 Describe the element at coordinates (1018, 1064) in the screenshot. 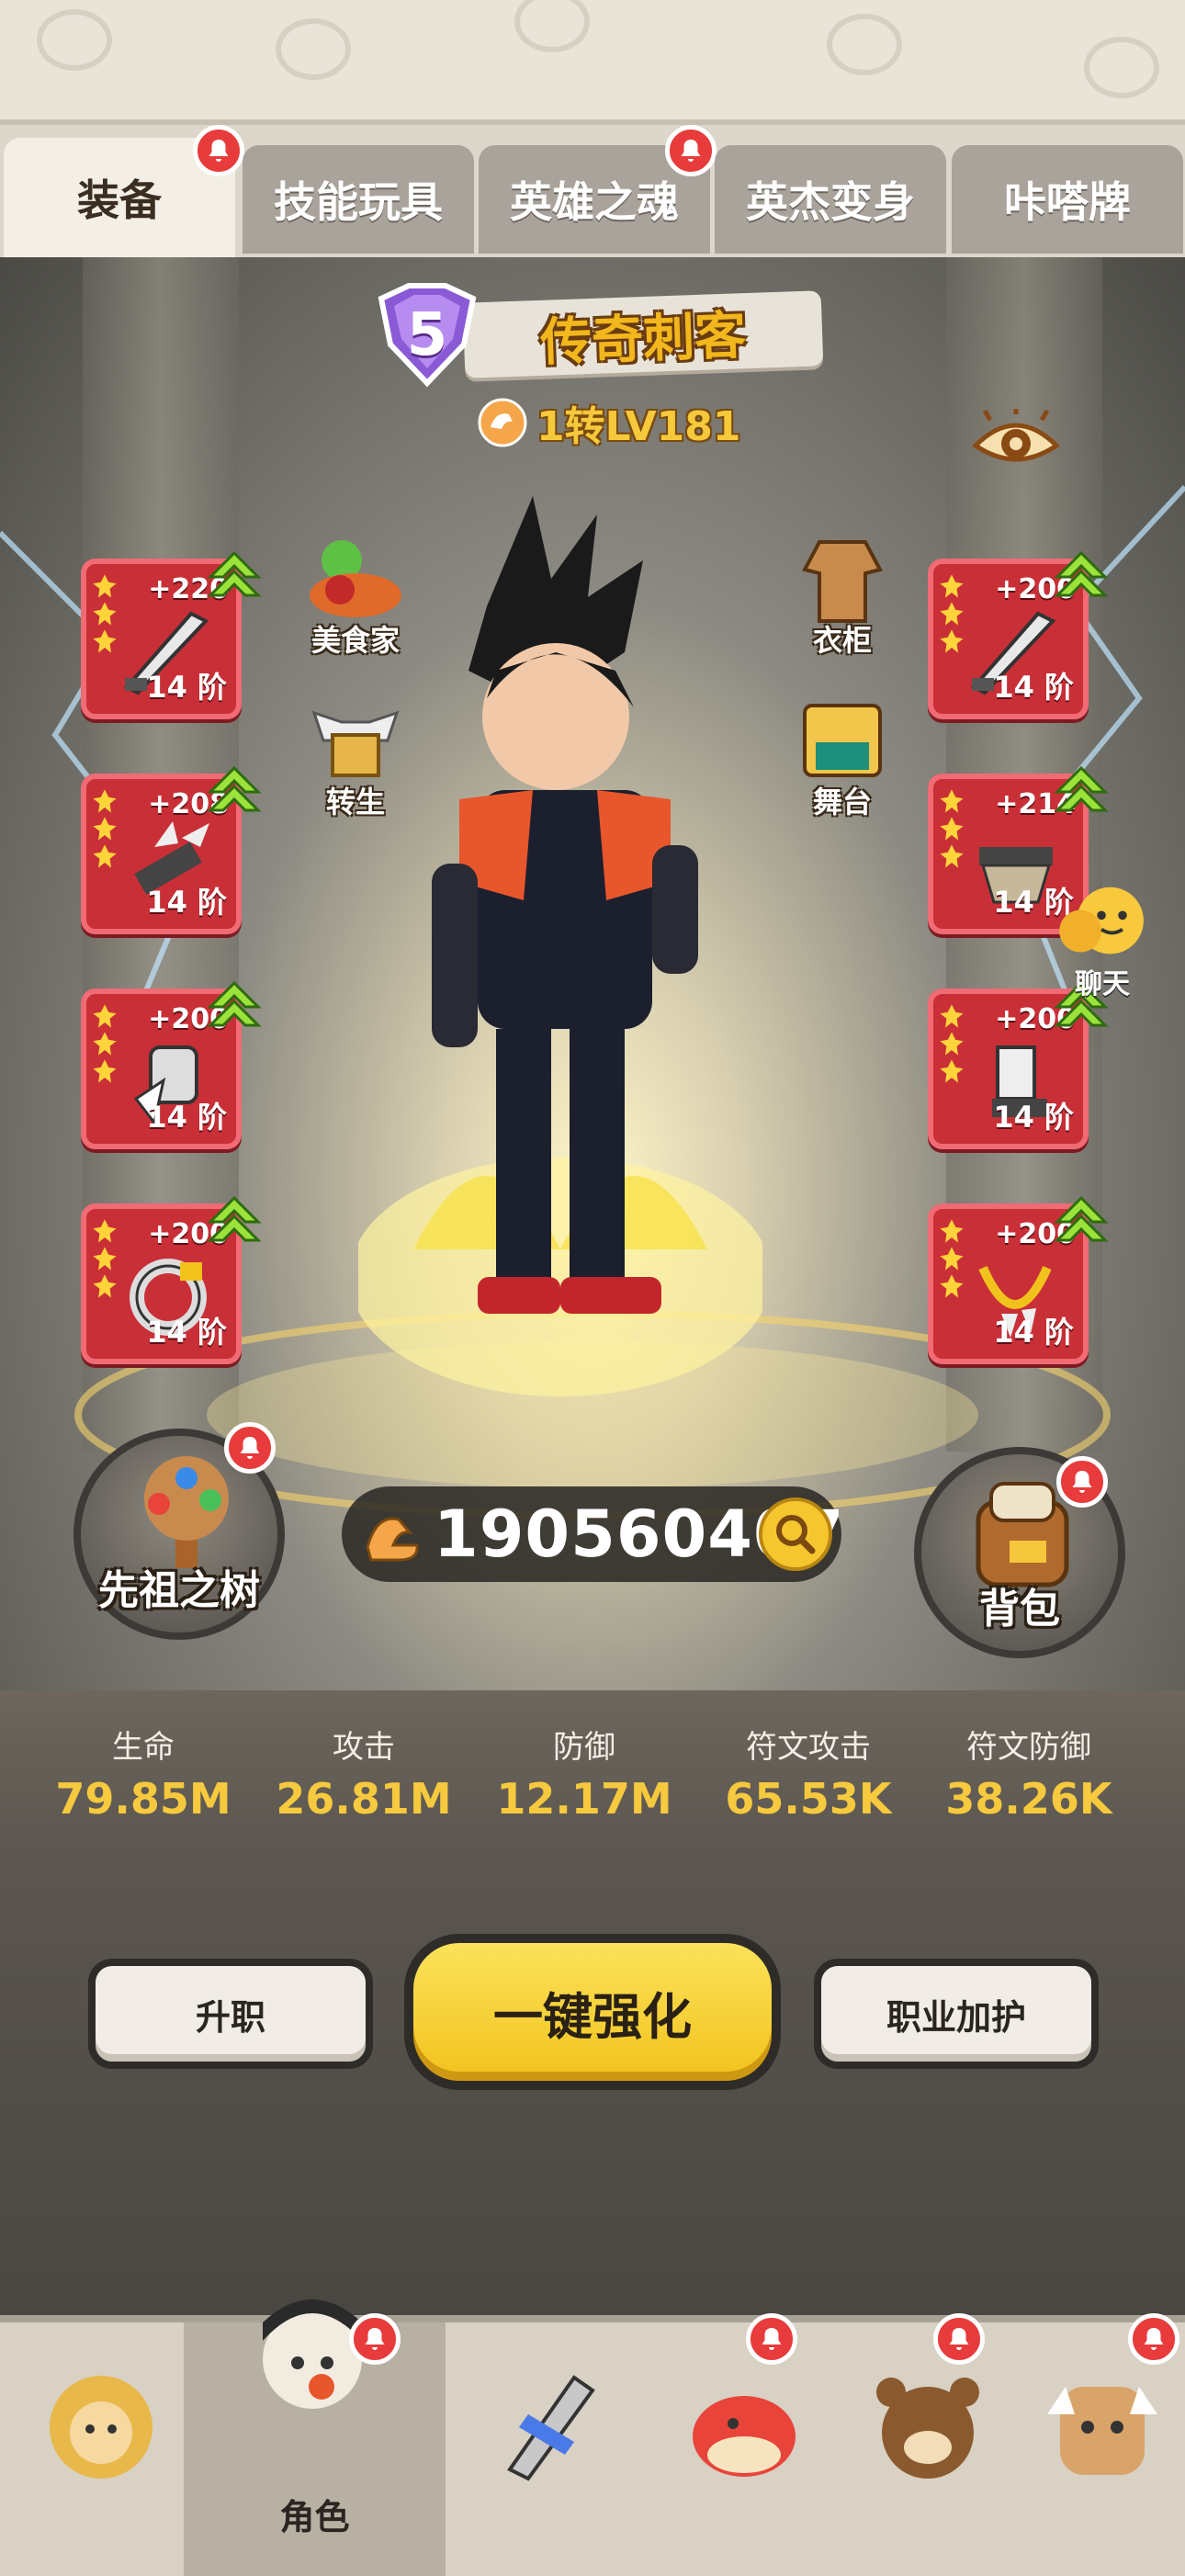

I see `equip-slot-right-3: +200 14 阶` at that location.